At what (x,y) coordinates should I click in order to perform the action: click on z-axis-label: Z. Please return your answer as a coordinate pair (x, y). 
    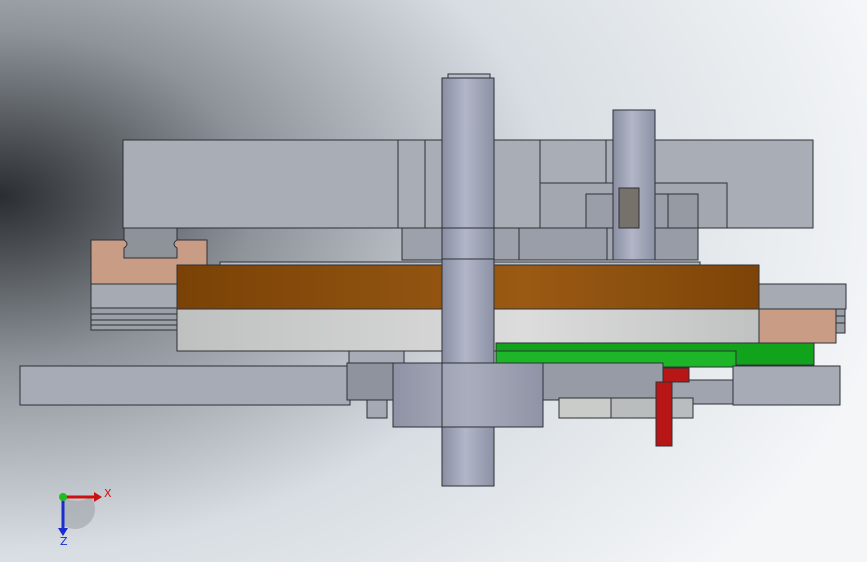
    Looking at the image, I should click on (64, 541).